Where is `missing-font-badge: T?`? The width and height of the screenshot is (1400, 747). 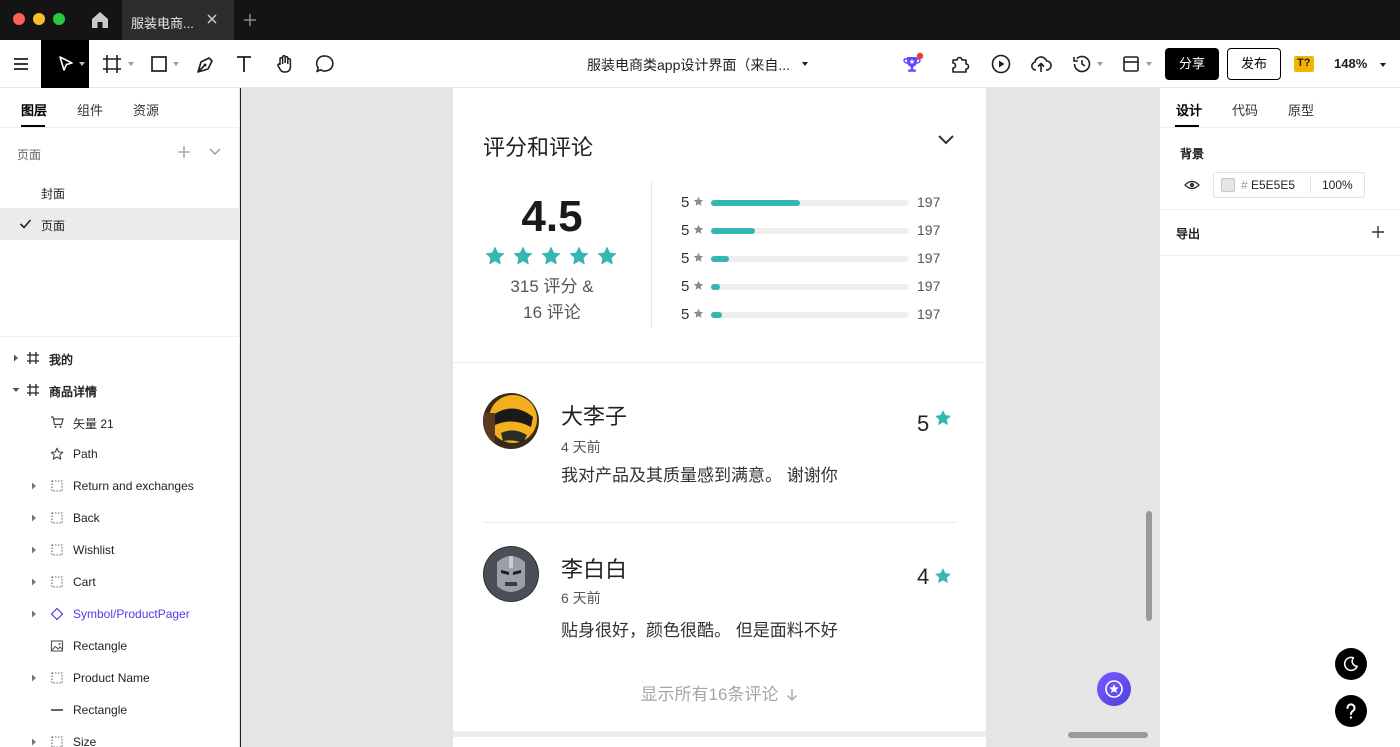
missing-font-badge: T? is located at coordinates (1304, 64).